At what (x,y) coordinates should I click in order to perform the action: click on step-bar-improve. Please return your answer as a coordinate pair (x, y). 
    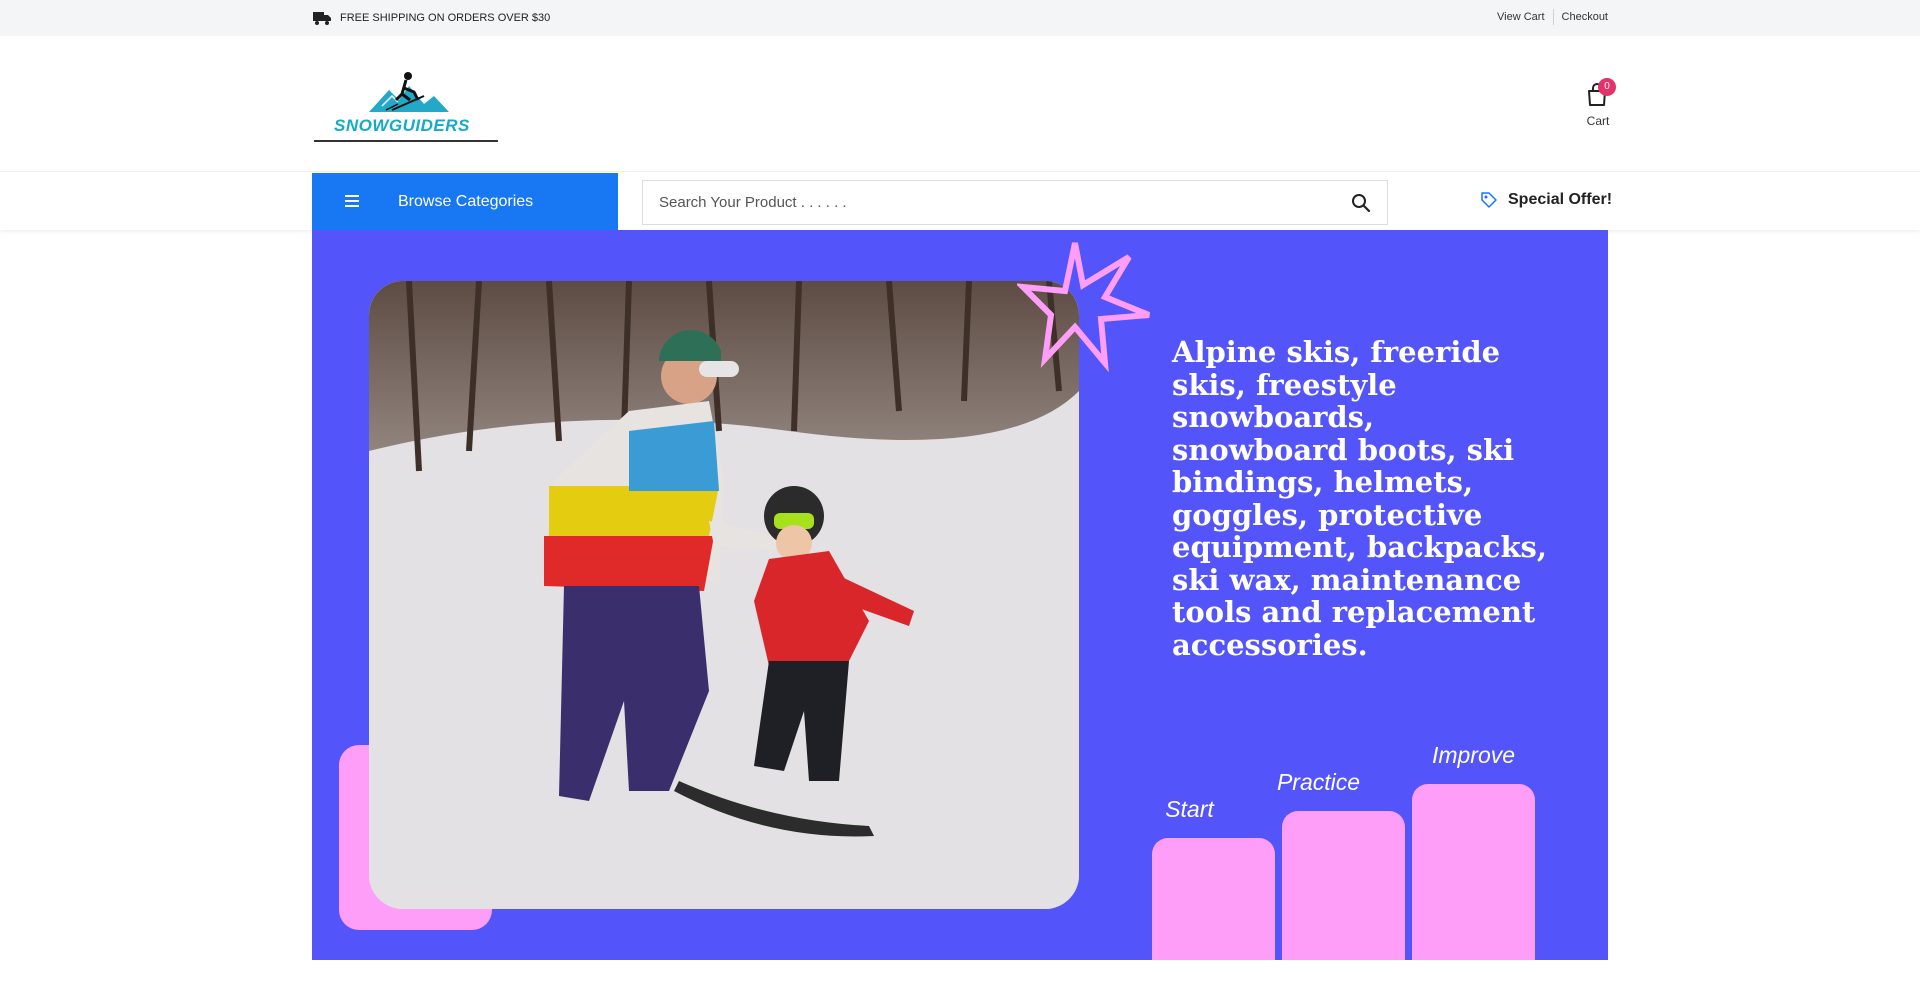
    Looking at the image, I should click on (1473, 872).